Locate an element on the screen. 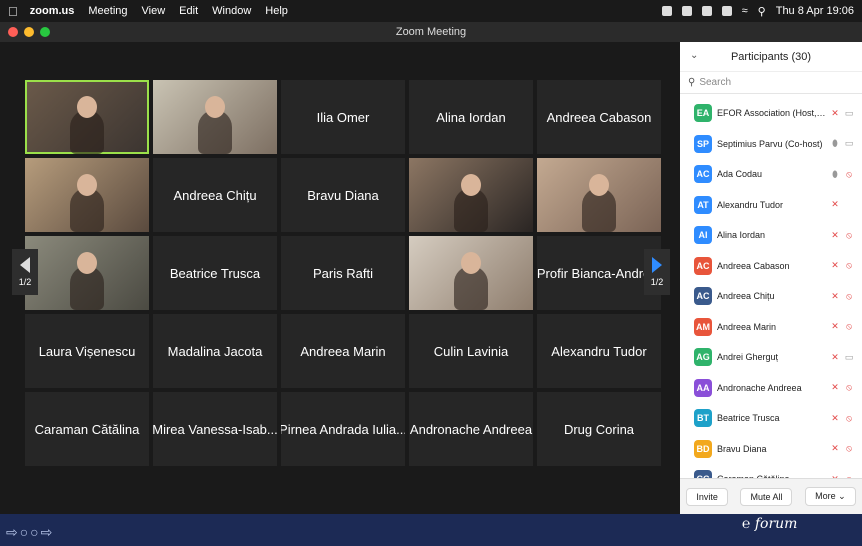  close-window-button is located at coordinates (13, 32).